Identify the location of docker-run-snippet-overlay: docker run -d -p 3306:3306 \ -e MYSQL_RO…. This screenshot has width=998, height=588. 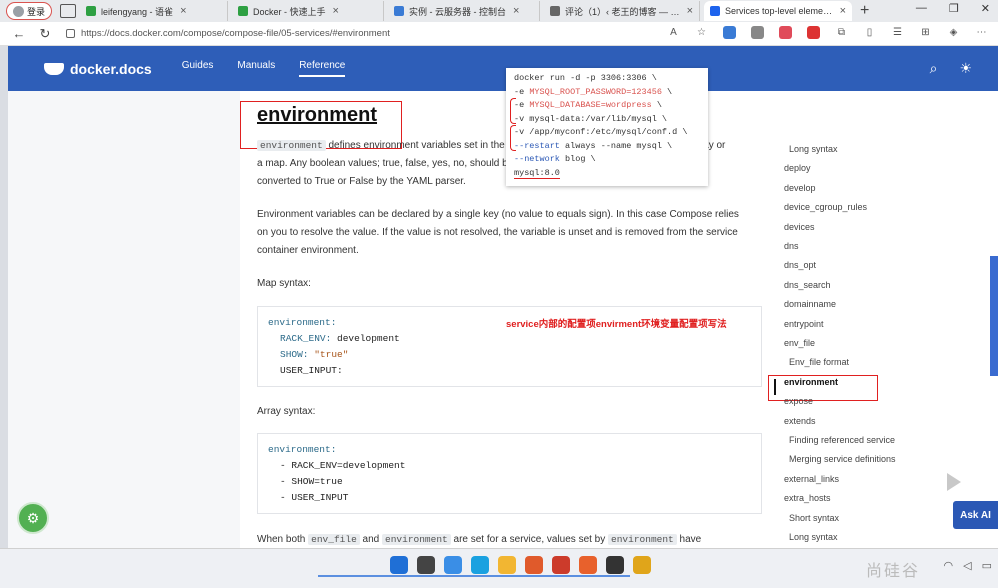
(607, 127).